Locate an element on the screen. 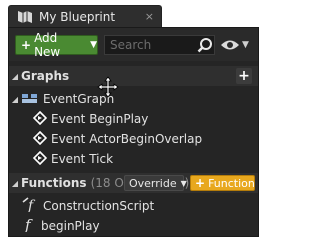  add-new-label: Add New is located at coordinates (47, 45).